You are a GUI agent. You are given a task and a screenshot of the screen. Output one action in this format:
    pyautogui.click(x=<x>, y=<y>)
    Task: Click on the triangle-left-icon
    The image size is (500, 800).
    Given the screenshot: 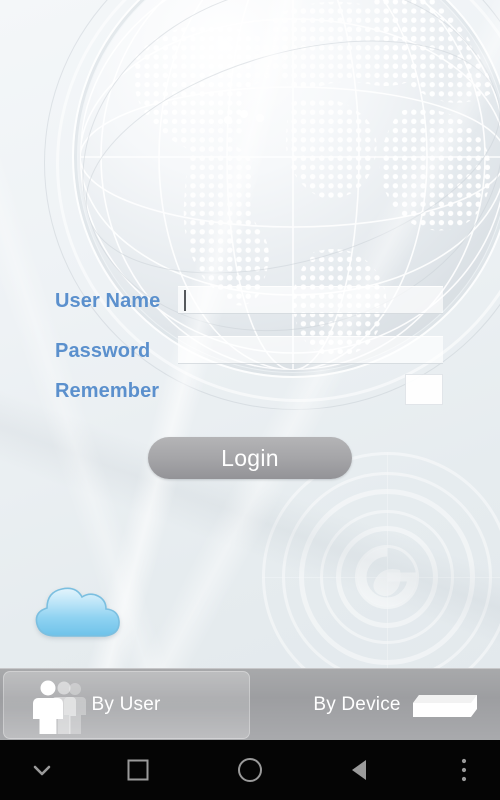 What is the action you would take?
    pyautogui.click(x=359, y=770)
    